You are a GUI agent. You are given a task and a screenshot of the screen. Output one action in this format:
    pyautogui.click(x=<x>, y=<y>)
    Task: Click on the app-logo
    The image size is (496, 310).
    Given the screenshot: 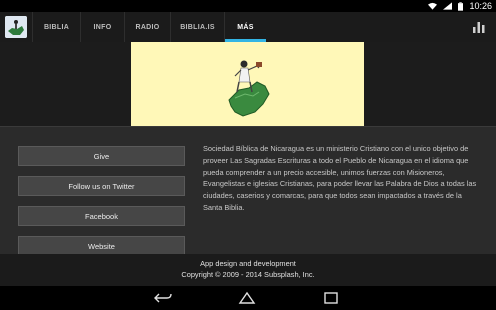 What is the action you would take?
    pyautogui.click(x=16, y=27)
    